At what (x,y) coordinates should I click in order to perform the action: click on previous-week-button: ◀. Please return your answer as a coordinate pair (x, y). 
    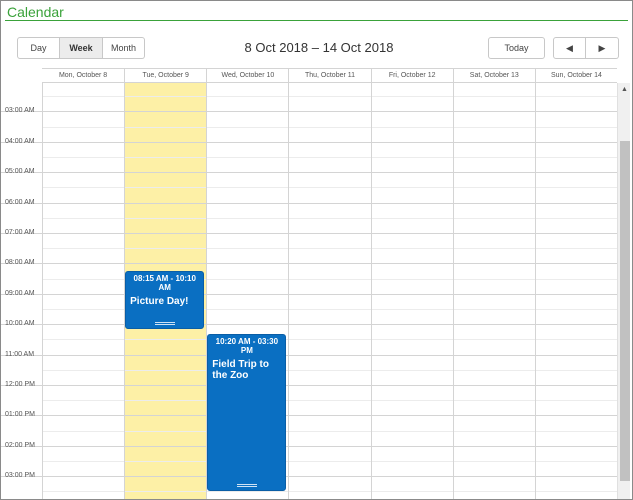
    Looking at the image, I should click on (569, 48).